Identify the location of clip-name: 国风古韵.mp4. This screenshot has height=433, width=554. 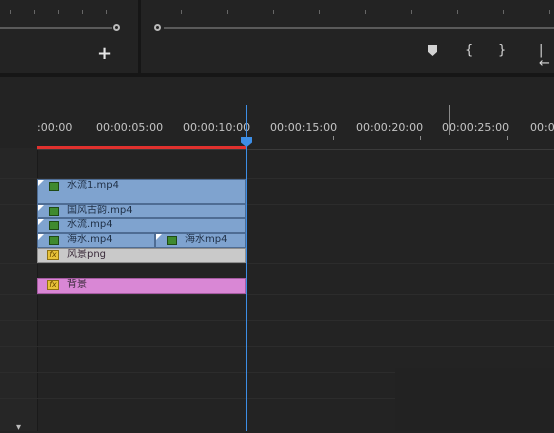
(100, 210).